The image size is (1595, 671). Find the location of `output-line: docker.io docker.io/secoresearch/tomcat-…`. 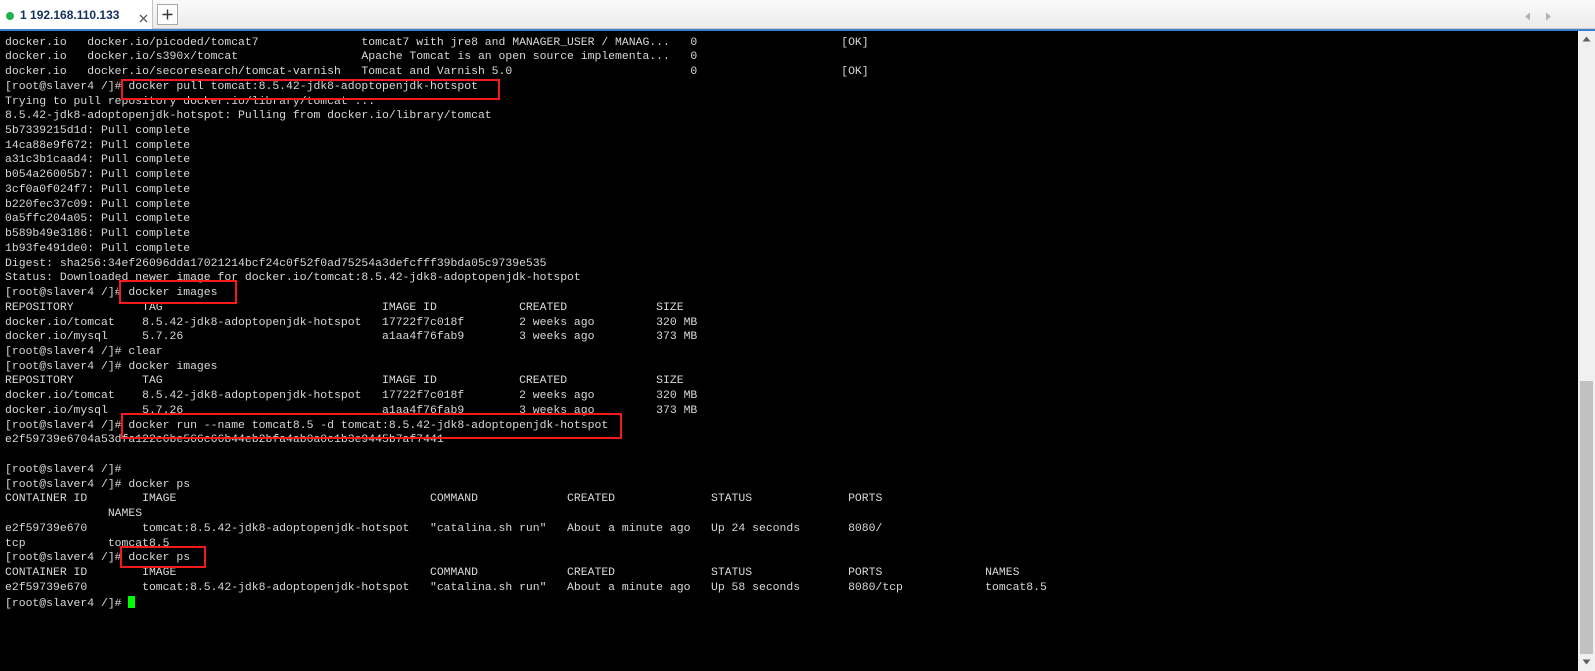

output-line: docker.io docker.io/secoresearch/tomcat-… is located at coordinates (526, 72).